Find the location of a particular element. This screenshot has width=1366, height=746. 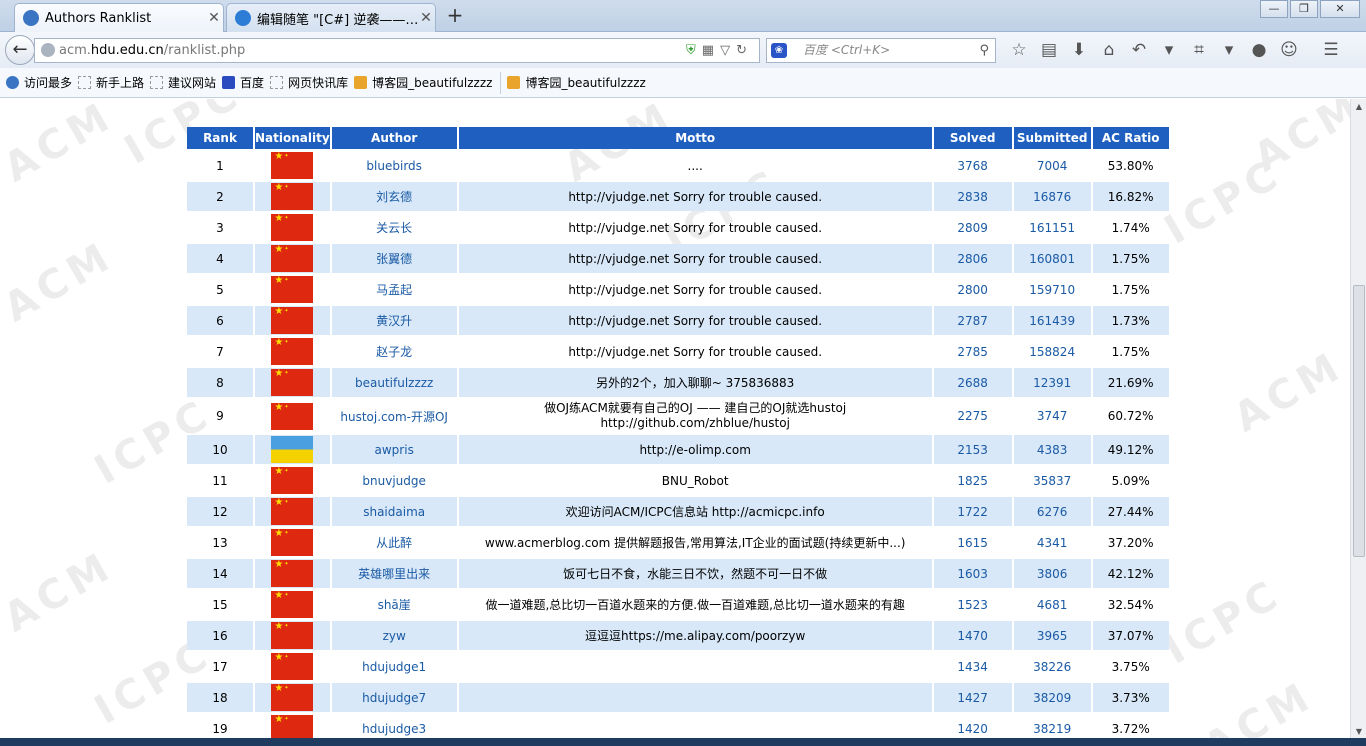

solved-link: 2787 is located at coordinates (972, 320).